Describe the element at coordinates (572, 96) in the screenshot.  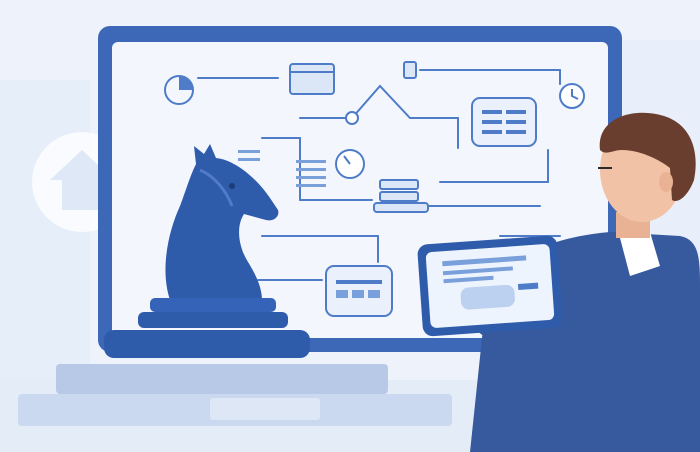
I see `clock-icon` at that location.